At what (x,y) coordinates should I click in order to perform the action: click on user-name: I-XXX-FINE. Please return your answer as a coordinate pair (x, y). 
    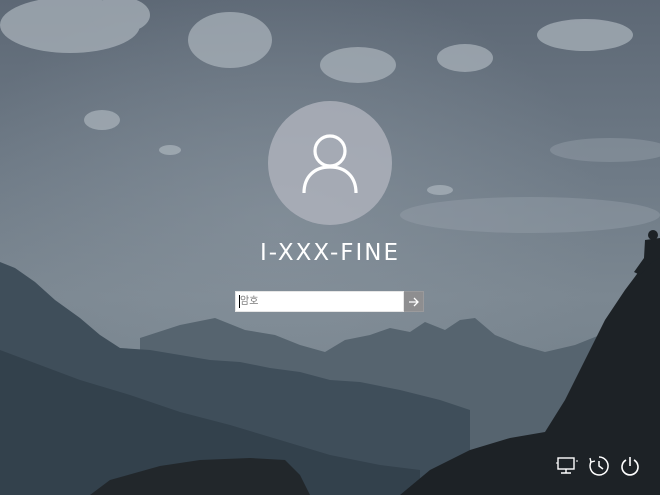
    Looking at the image, I should click on (330, 253).